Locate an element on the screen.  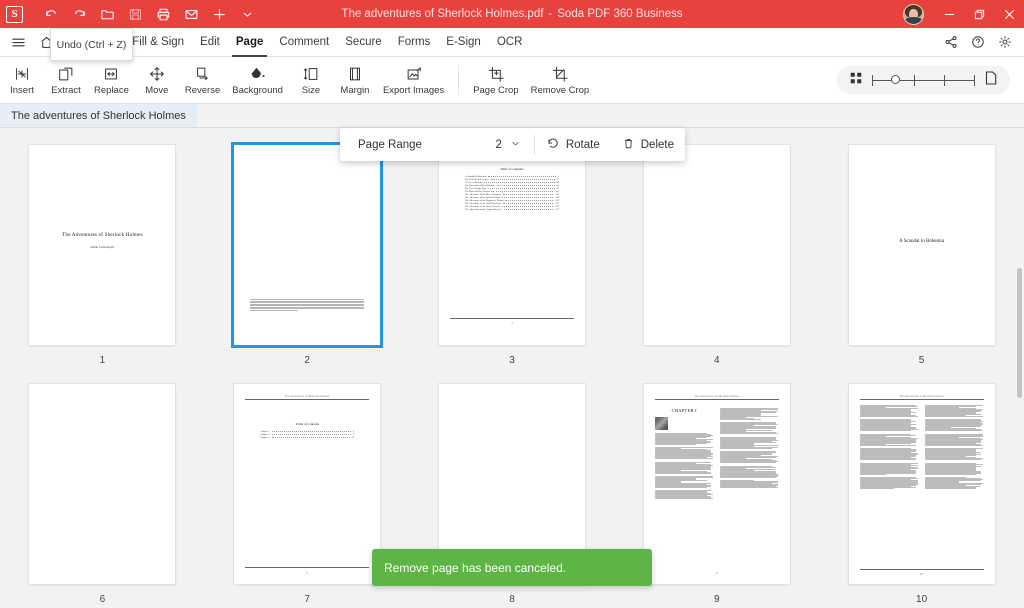
share-icon is located at coordinates (950, 42).